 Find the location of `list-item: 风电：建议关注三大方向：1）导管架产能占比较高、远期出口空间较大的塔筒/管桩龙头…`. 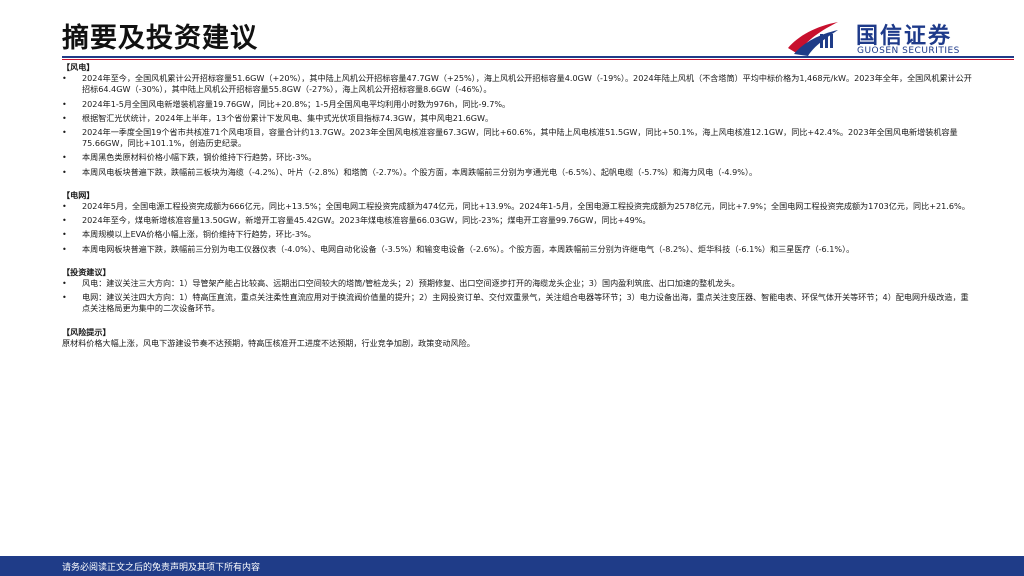

list-item: 风电：建议关注三大方向：1）导管架产能占比较高、远期出口空间较大的塔筒/管桩龙头… is located at coordinates (519, 283).